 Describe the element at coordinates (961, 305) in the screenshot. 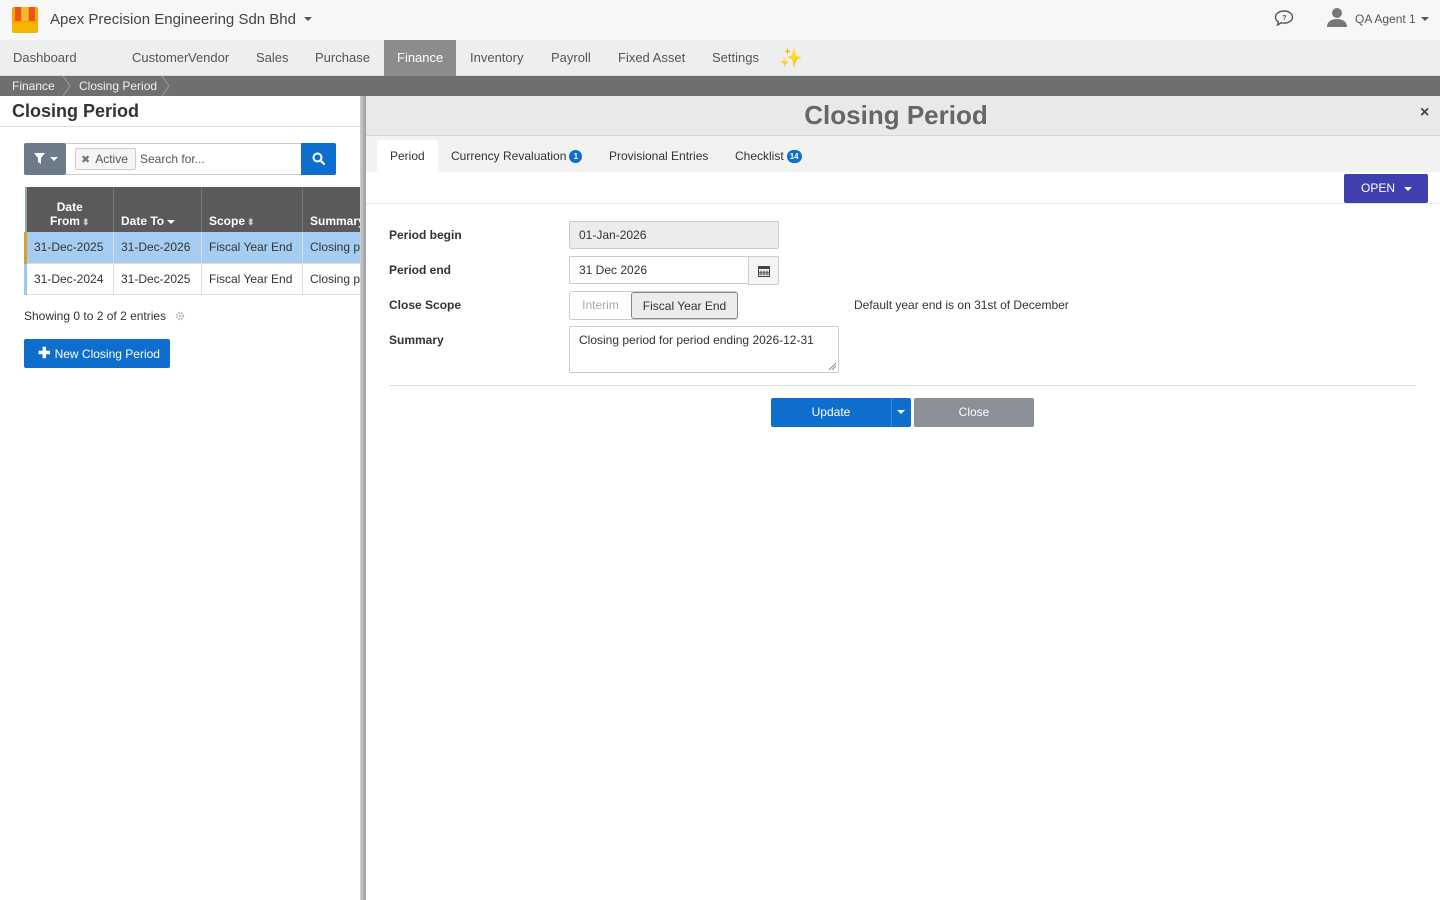

I see `scope-hint: Default year end is on 31st of December` at that location.